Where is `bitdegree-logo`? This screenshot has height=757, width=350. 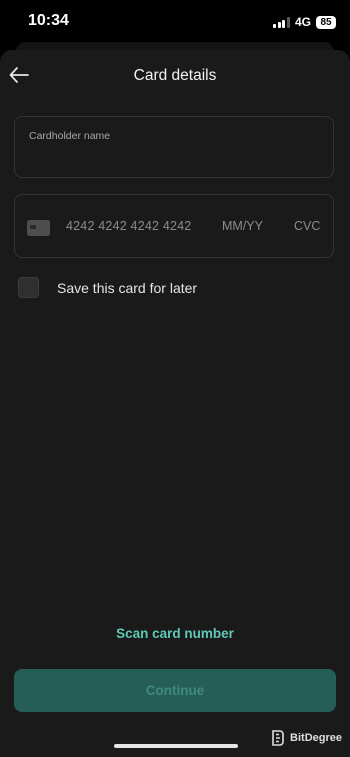
bitdegree-logo is located at coordinates (278, 738).